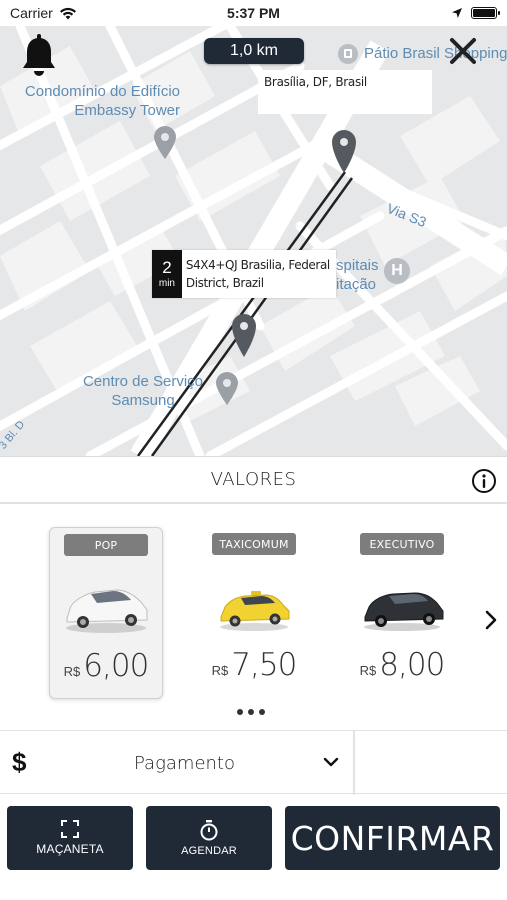 Image resolution: width=507 pixels, height=900 pixels. I want to click on map-label-embassy-tower: Condomínio do Edifício Embassy Tower, so click(102, 101).